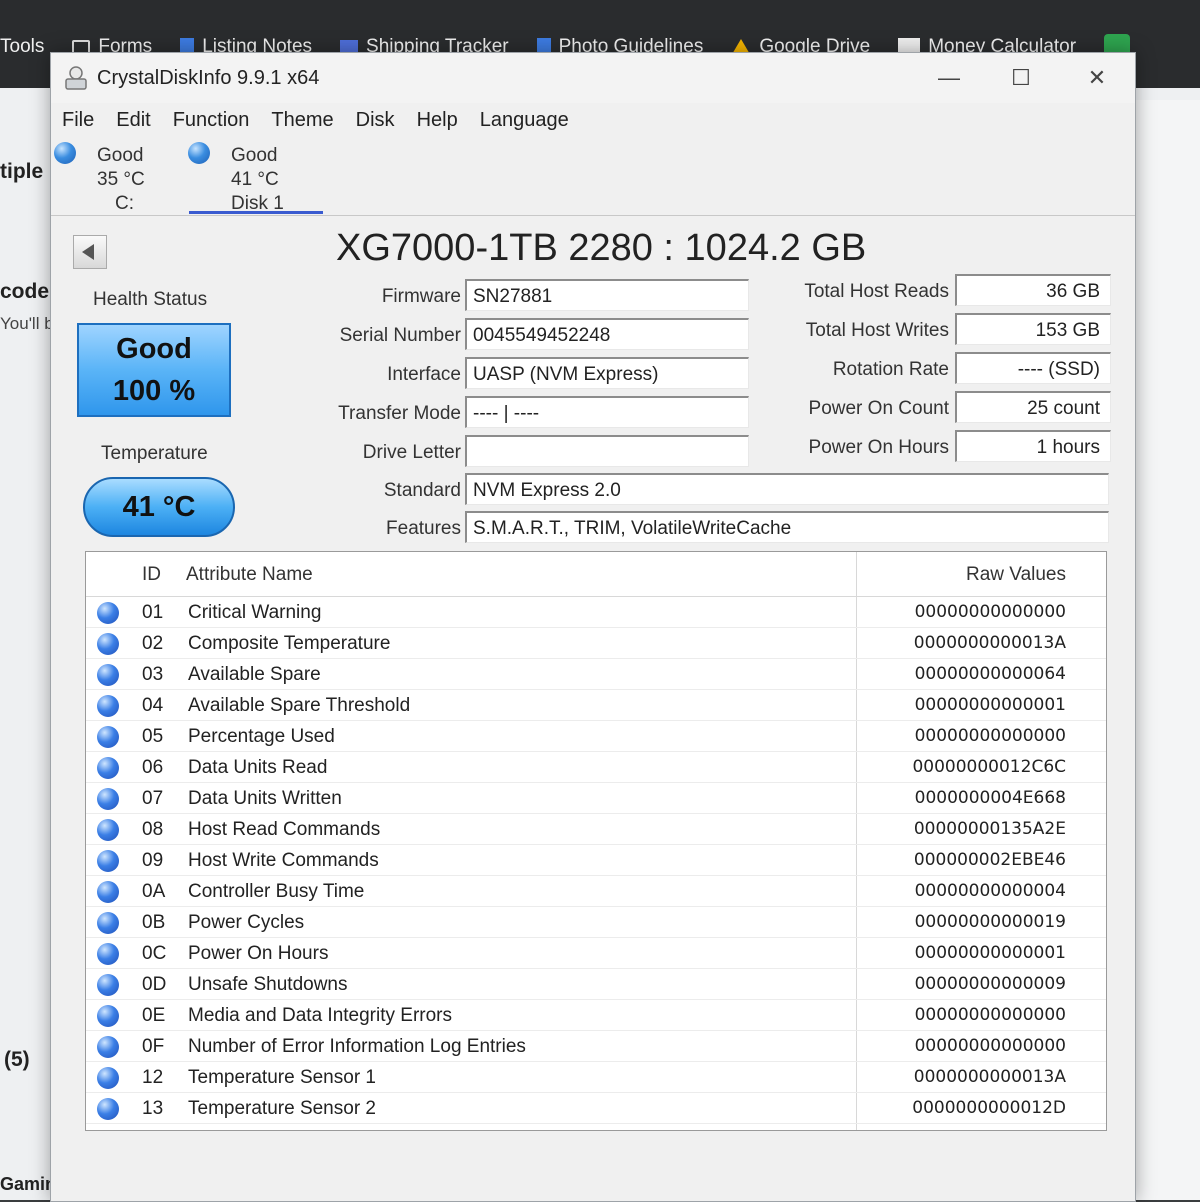 This screenshot has width=1200, height=1202. I want to click on attribute-raw-value: 00000000000000, so click(990, 736).